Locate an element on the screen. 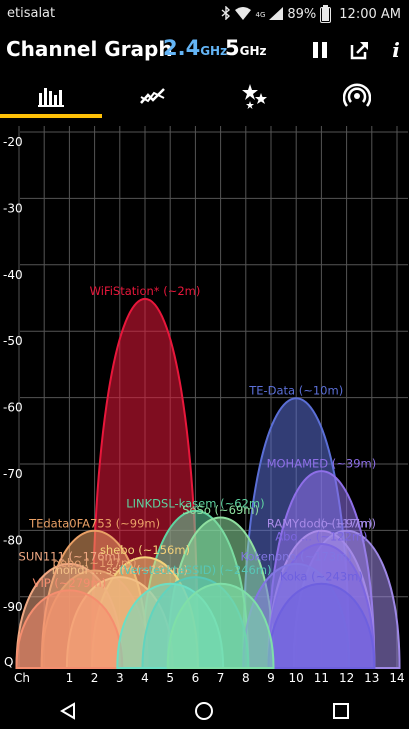  y-tick-label: -40 is located at coordinates (13, 275).